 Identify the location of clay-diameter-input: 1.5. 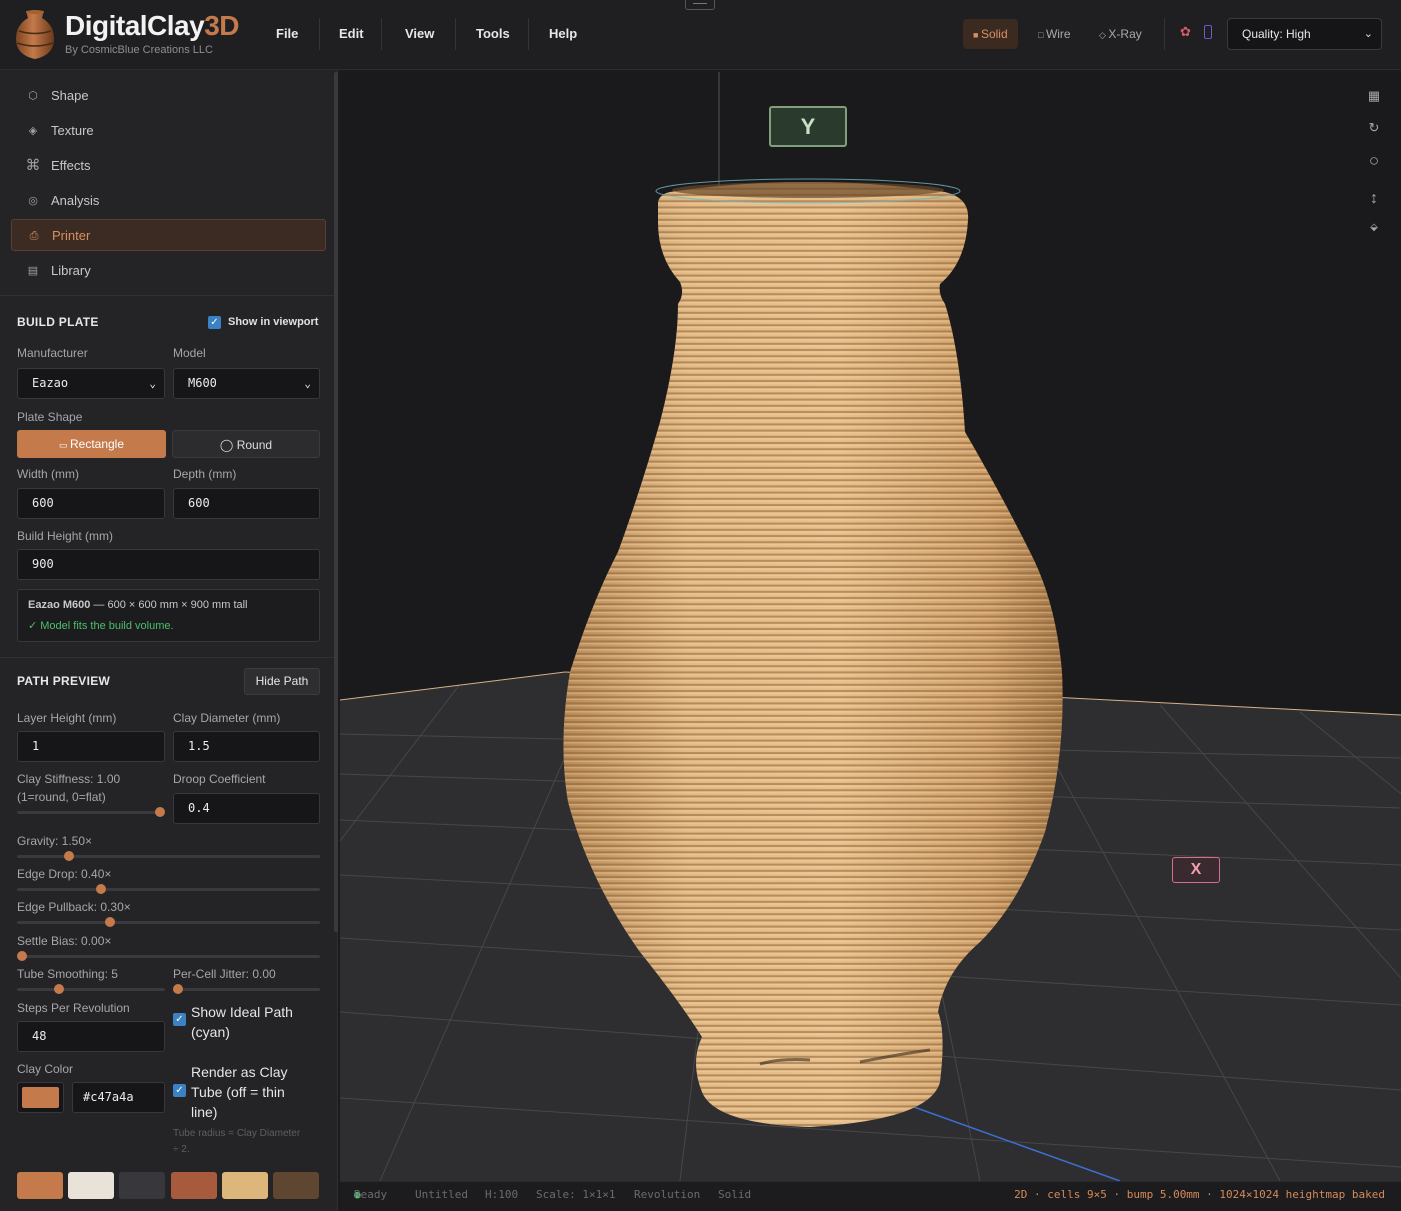
(246, 746).